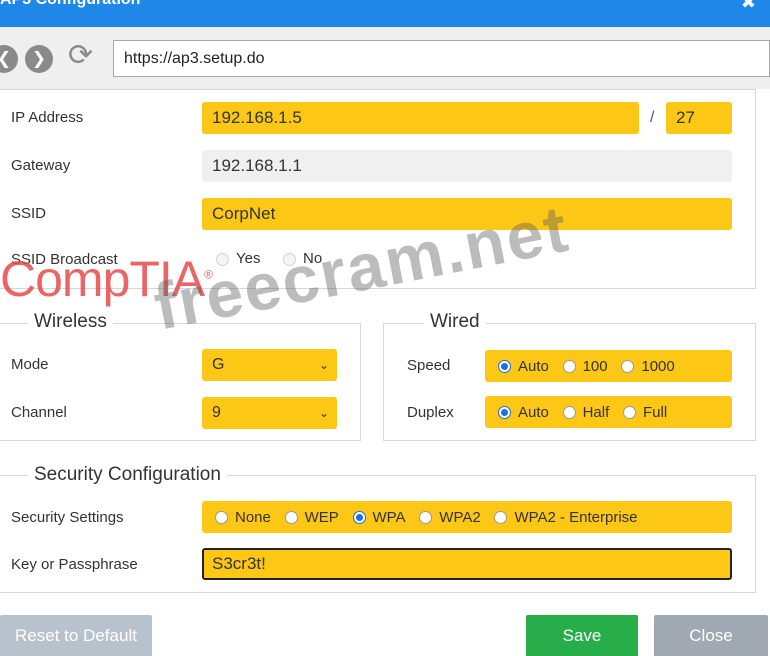  Describe the element at coordinates (455, 322) in the screenshot. I see `wired-legend: Wired` at that location.